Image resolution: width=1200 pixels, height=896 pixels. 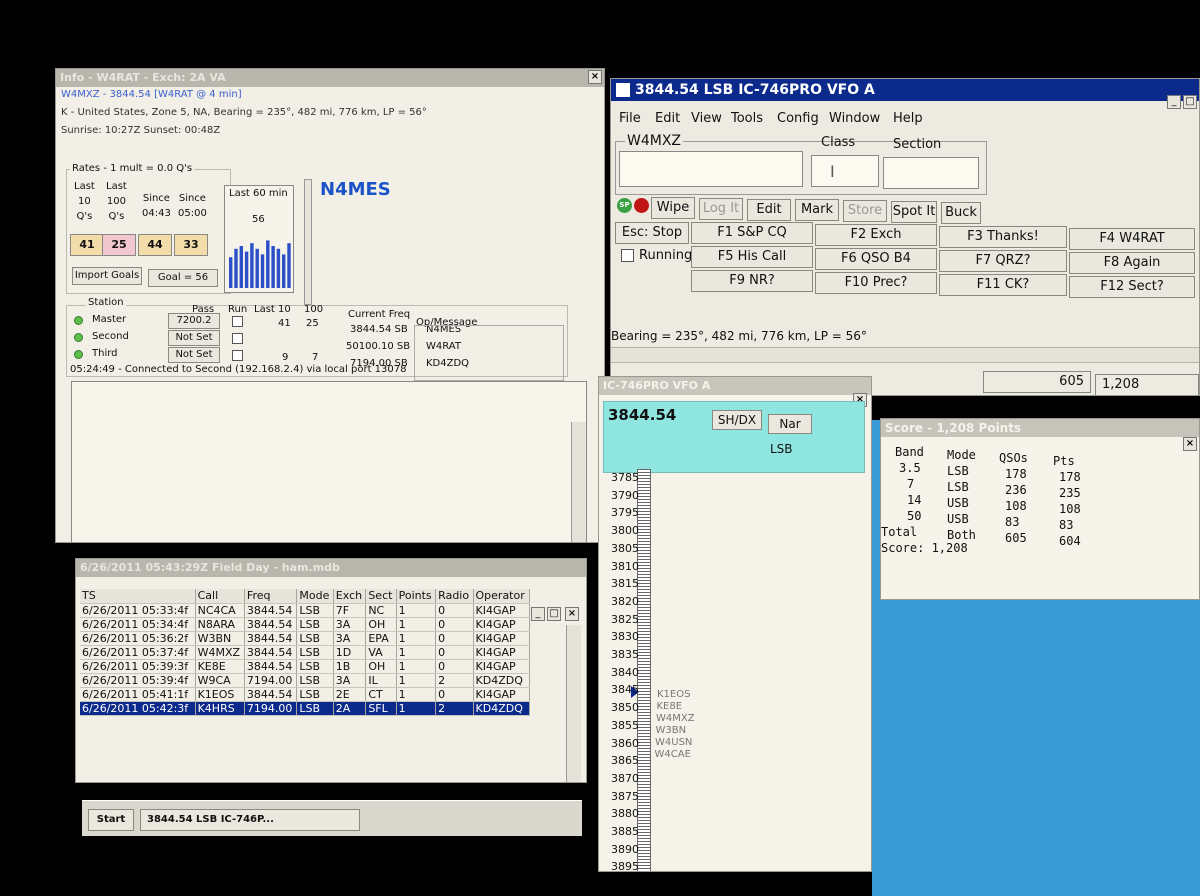 I want to click on menu-item-file: File, so click(x=630, y=118).